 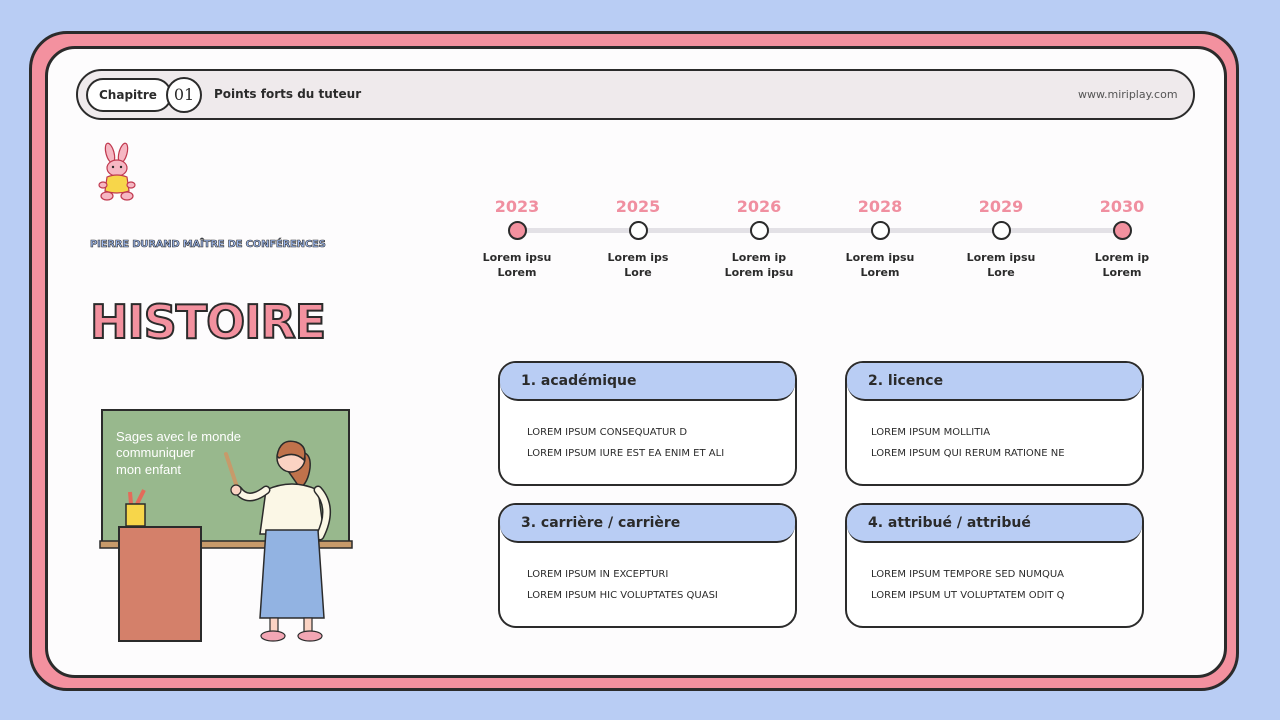 I want to click on timeline-label: Lorem ips Lore, so click(x=638, y=265).